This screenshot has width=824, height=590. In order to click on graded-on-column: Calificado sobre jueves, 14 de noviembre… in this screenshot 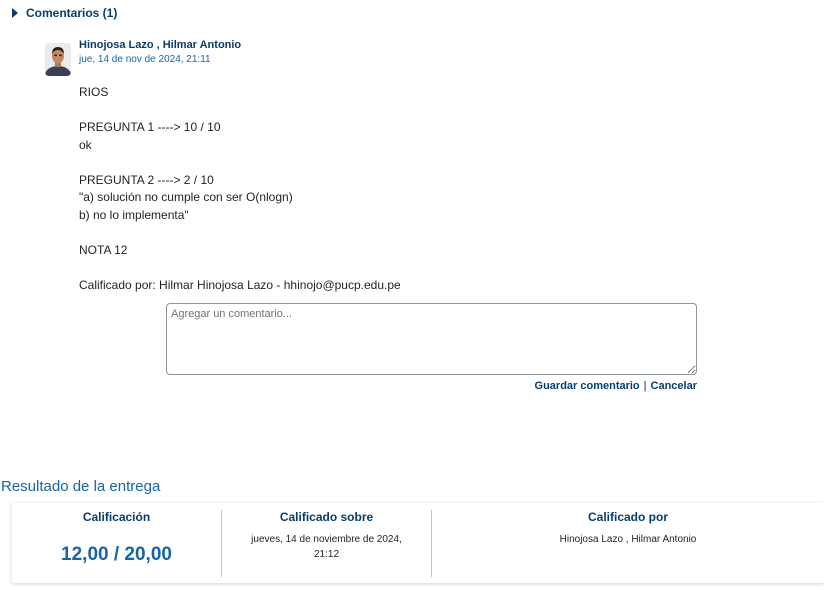, I will do `click(326, 543)`.